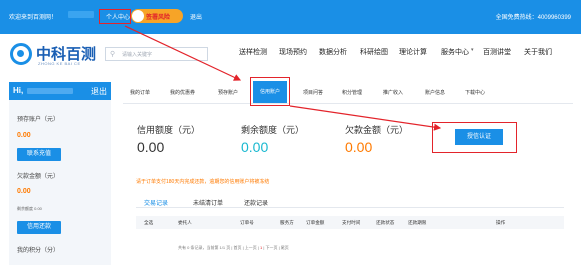 This screenshot has width=581, height=265. I want to click on pager-next: 下一页, so click(272, 247).